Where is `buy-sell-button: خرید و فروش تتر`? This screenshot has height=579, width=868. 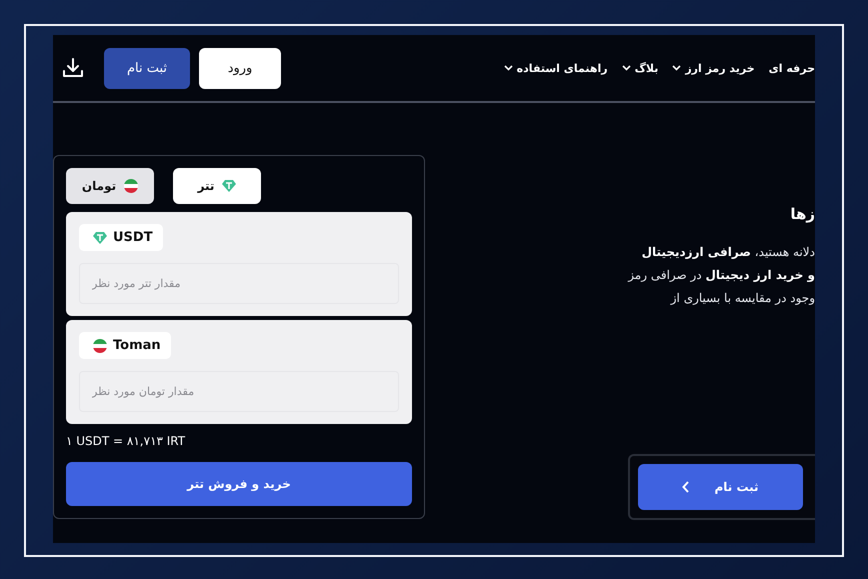 buy-sell-button: خرید و فروش تتر is located at coordinates (239, 484).